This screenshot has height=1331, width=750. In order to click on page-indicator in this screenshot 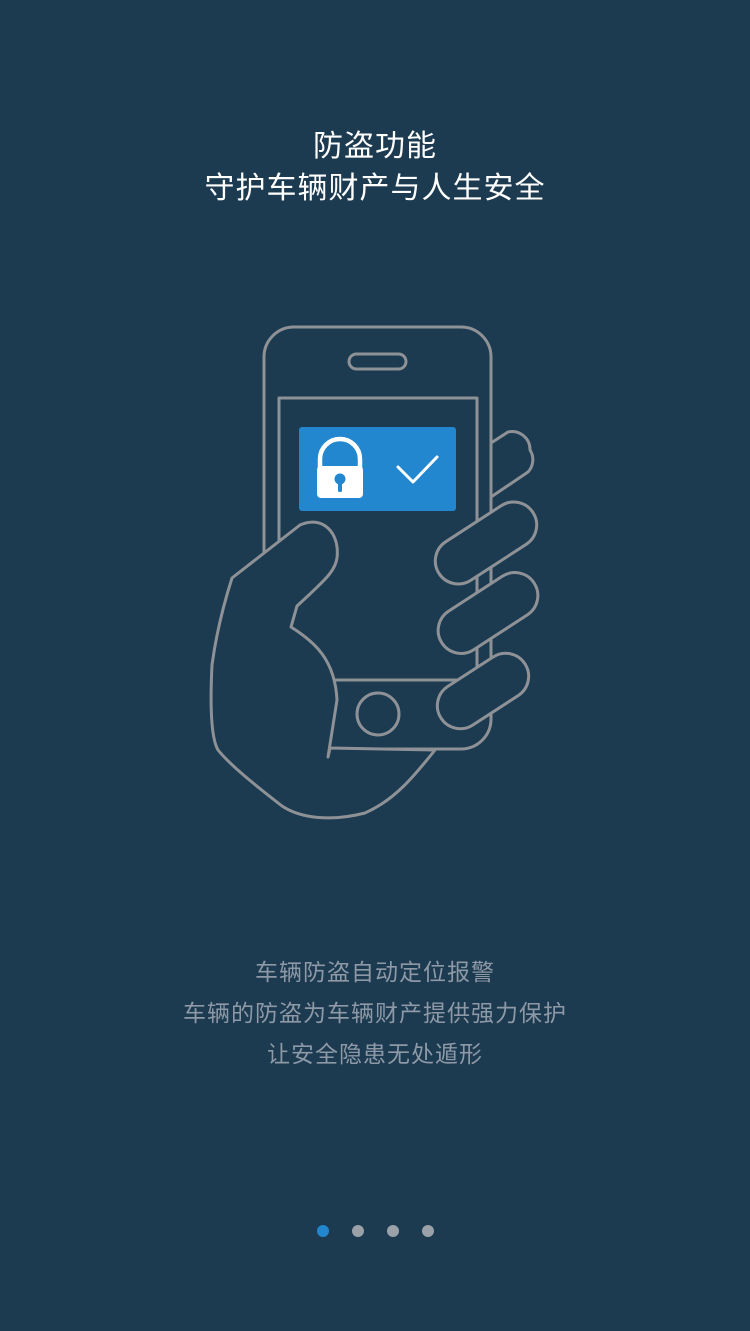, I will do `click(375, 1232)`.